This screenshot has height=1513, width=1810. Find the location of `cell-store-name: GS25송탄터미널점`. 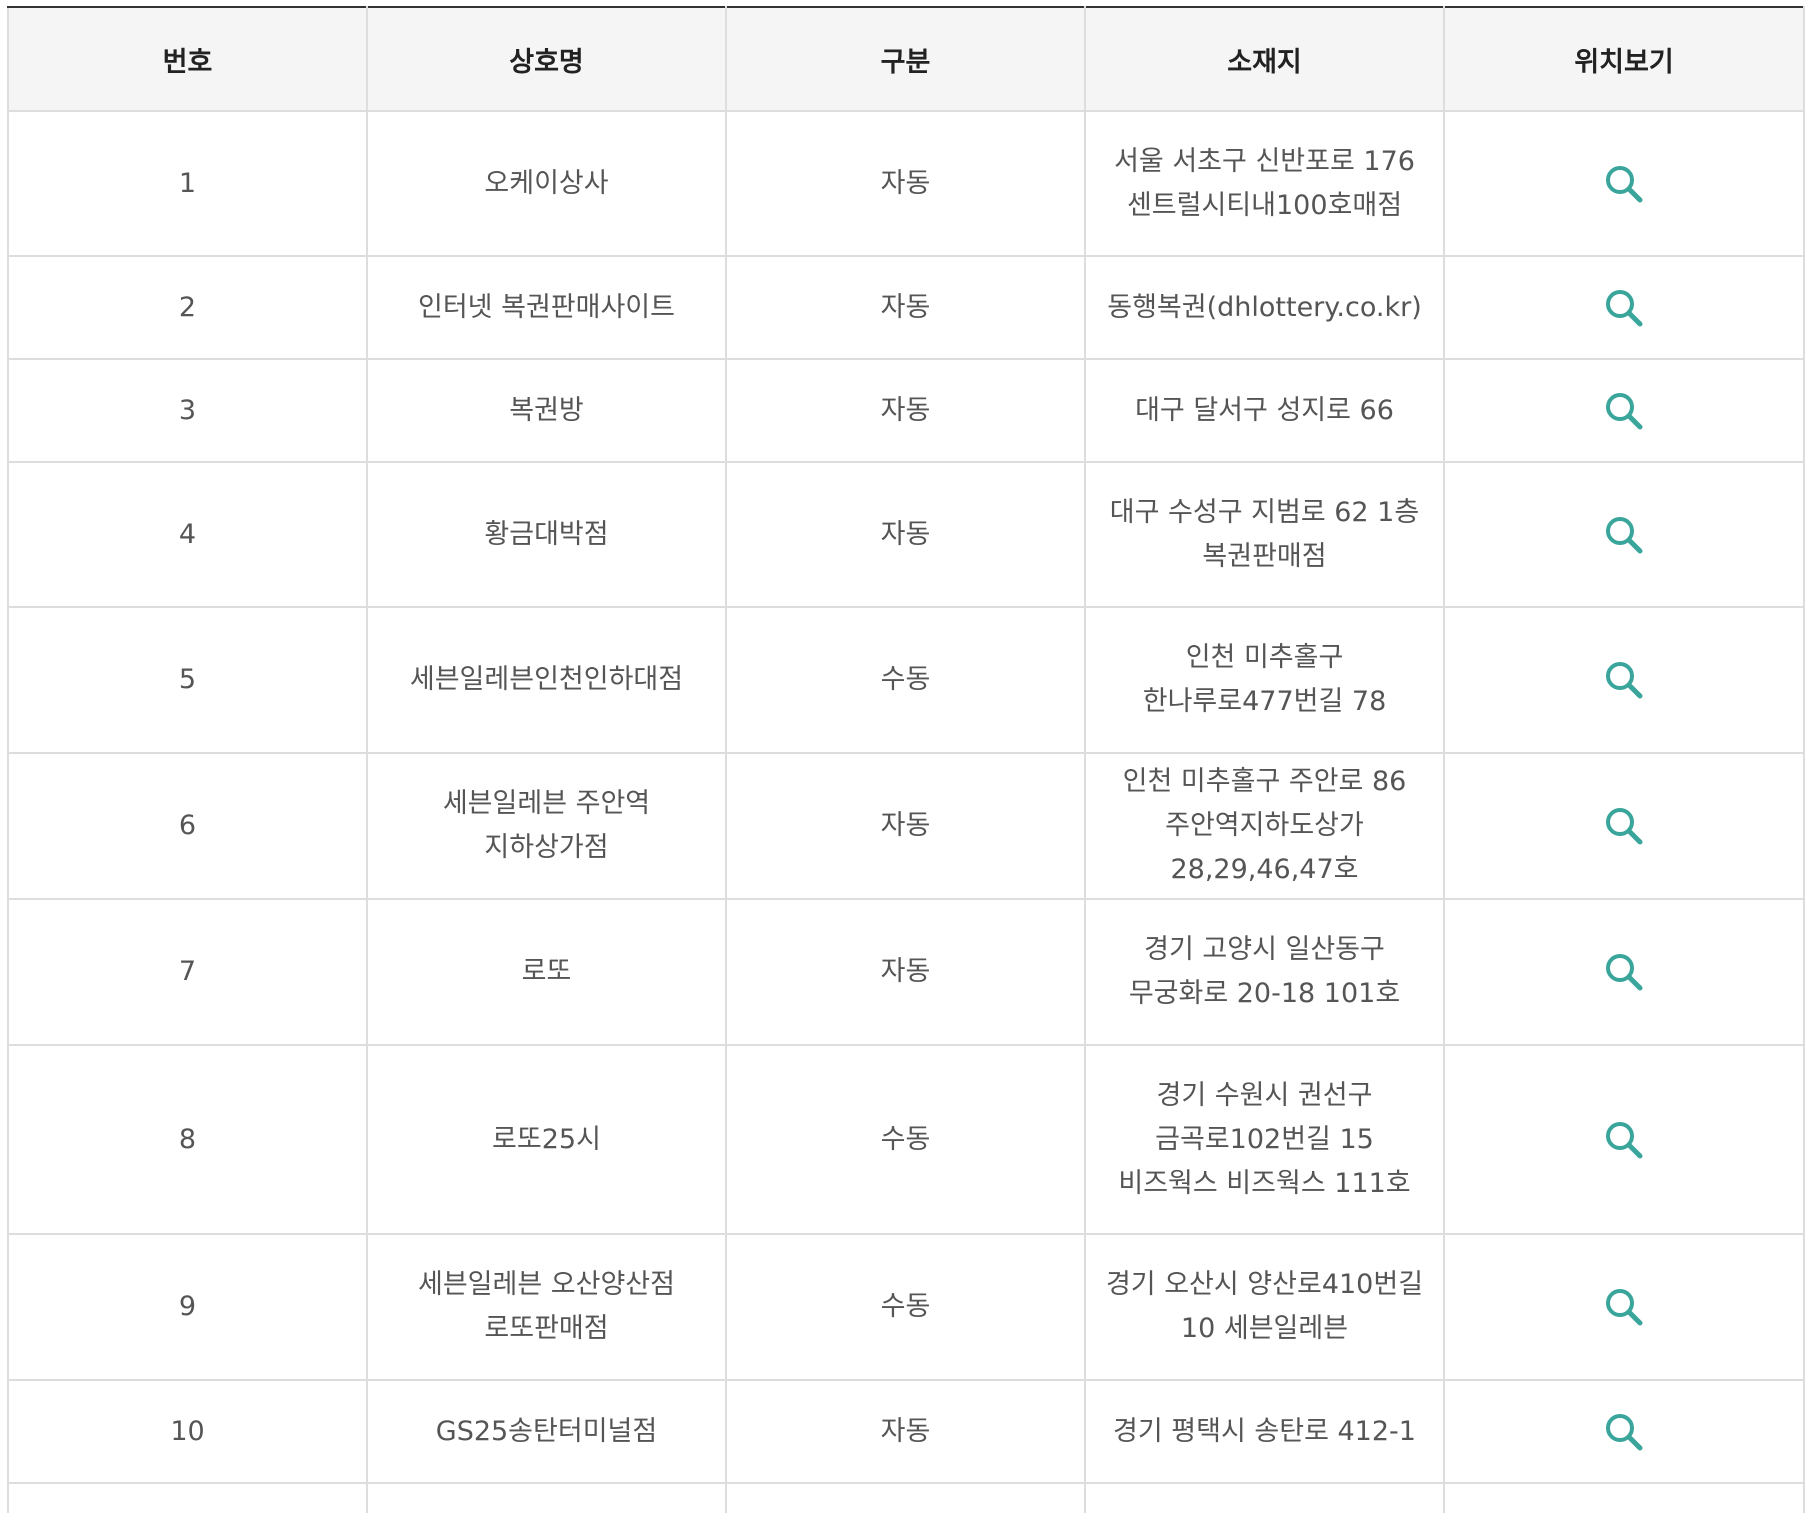

cell-store-name: GS25송탄터미널점 is located at coordinates (546, 1431).